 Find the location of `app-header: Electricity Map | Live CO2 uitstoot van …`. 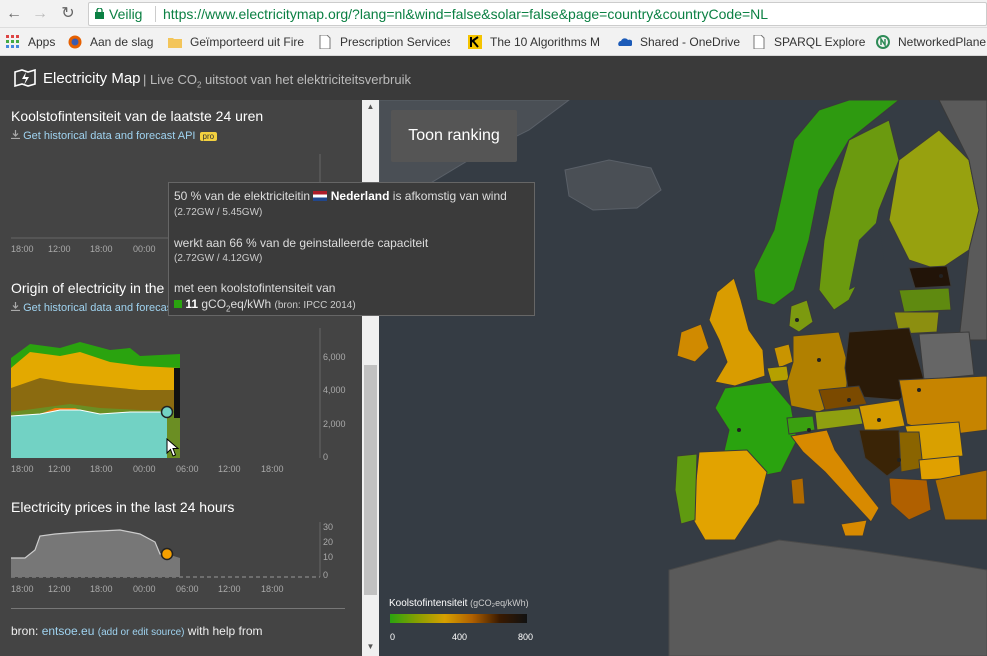

app-header: Electricity Map | Live CO2 uitstoot van … is located at coordinates (493, 78).